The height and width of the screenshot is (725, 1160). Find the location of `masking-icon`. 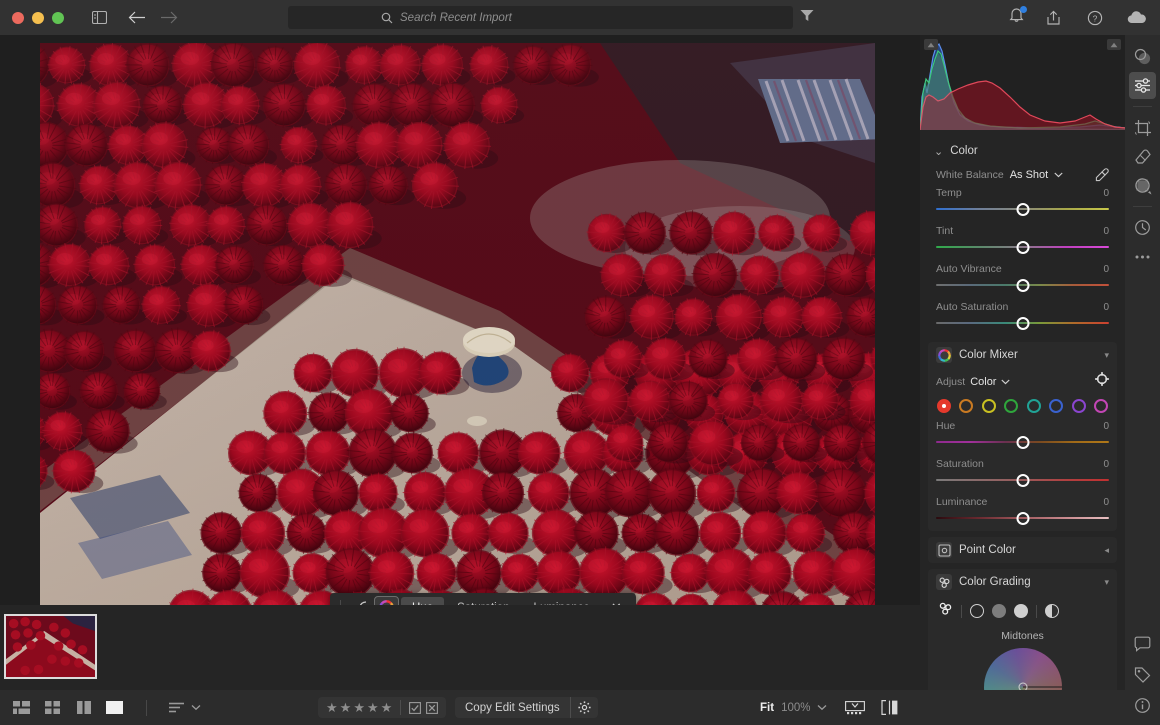

masking-icon is located at coordinates (1142, 185).